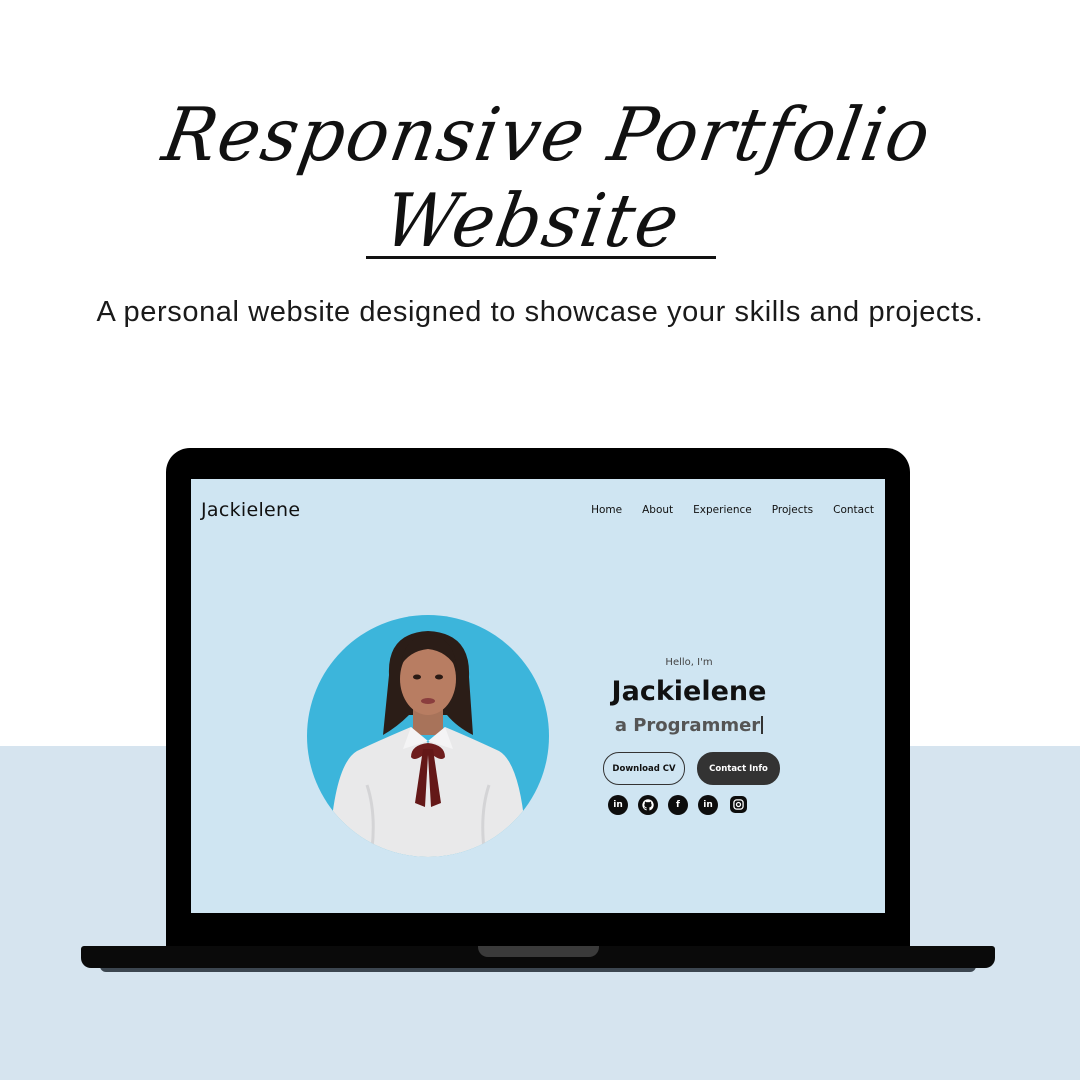 The image size is (1080, 1080). What do you see at coordinates (606, 510) in the screenshot?
I see `nav-home: Home` at bounding box center [606, 510].